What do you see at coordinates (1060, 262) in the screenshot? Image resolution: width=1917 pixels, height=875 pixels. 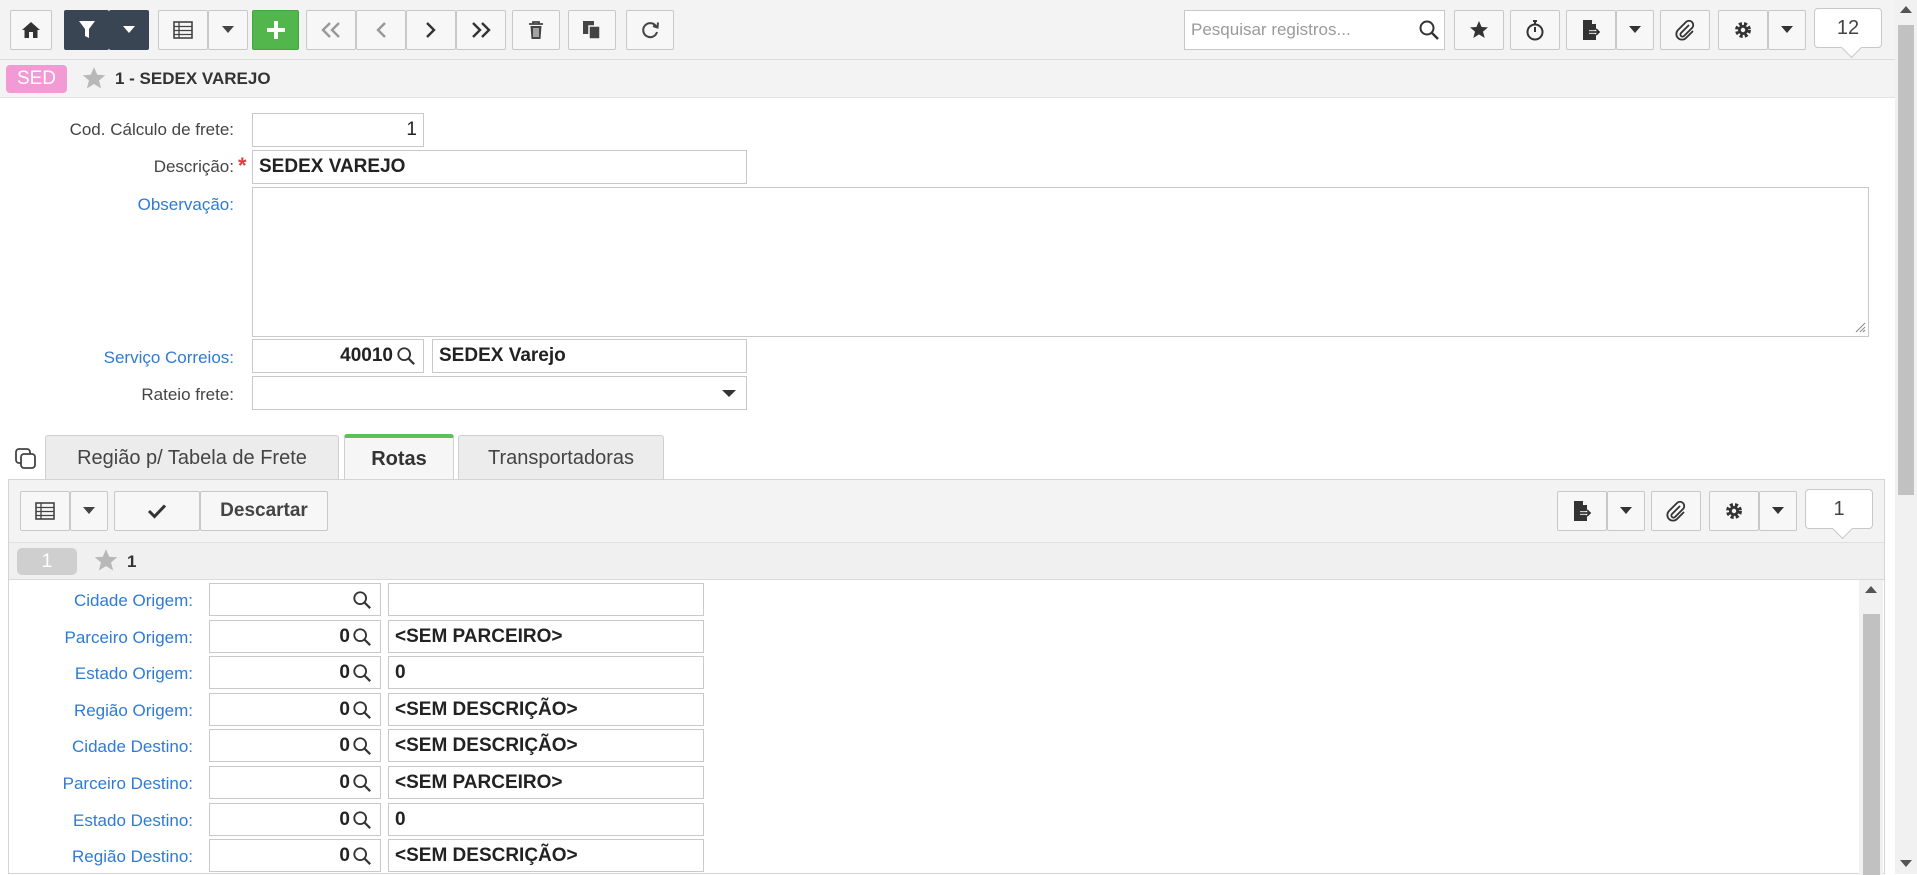 I see `observacao-textarea` at bounding box center [1060, 262].